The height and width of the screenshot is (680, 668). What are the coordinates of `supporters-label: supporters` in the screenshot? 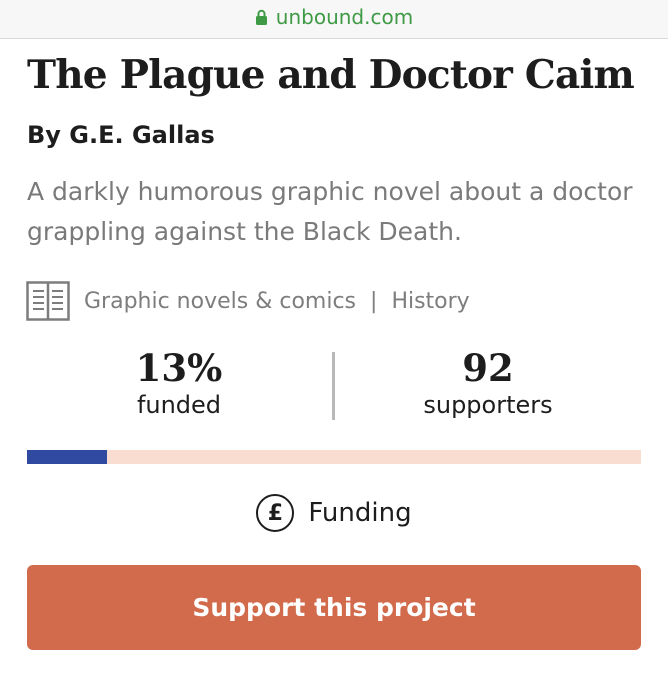 It's located at (488, 405).